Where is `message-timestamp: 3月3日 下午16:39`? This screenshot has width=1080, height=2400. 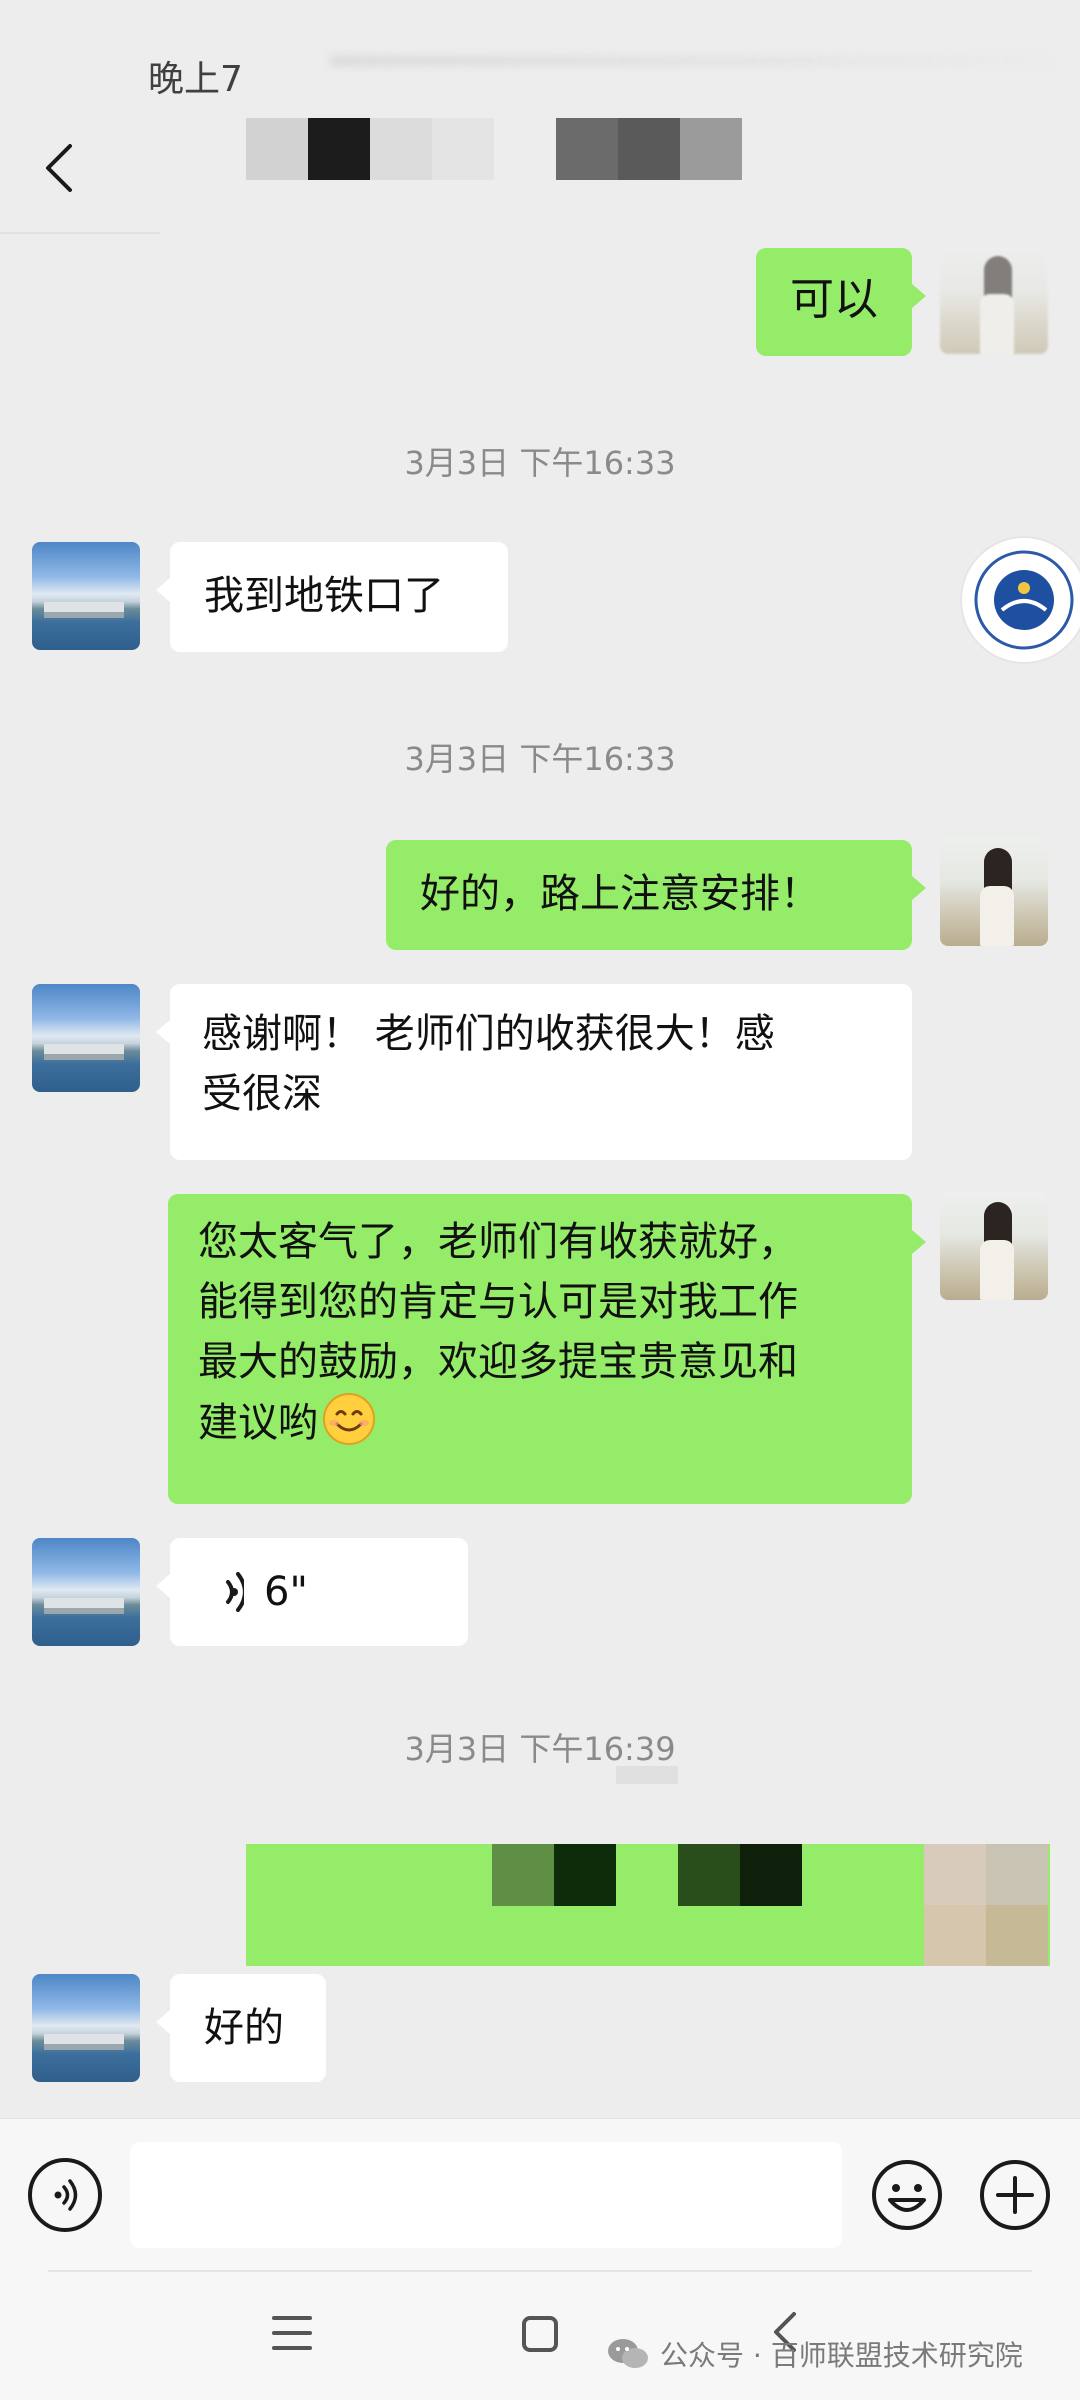 message-timestamp: 3月3日 下午16:39 is located at coordinates (540, 1749).